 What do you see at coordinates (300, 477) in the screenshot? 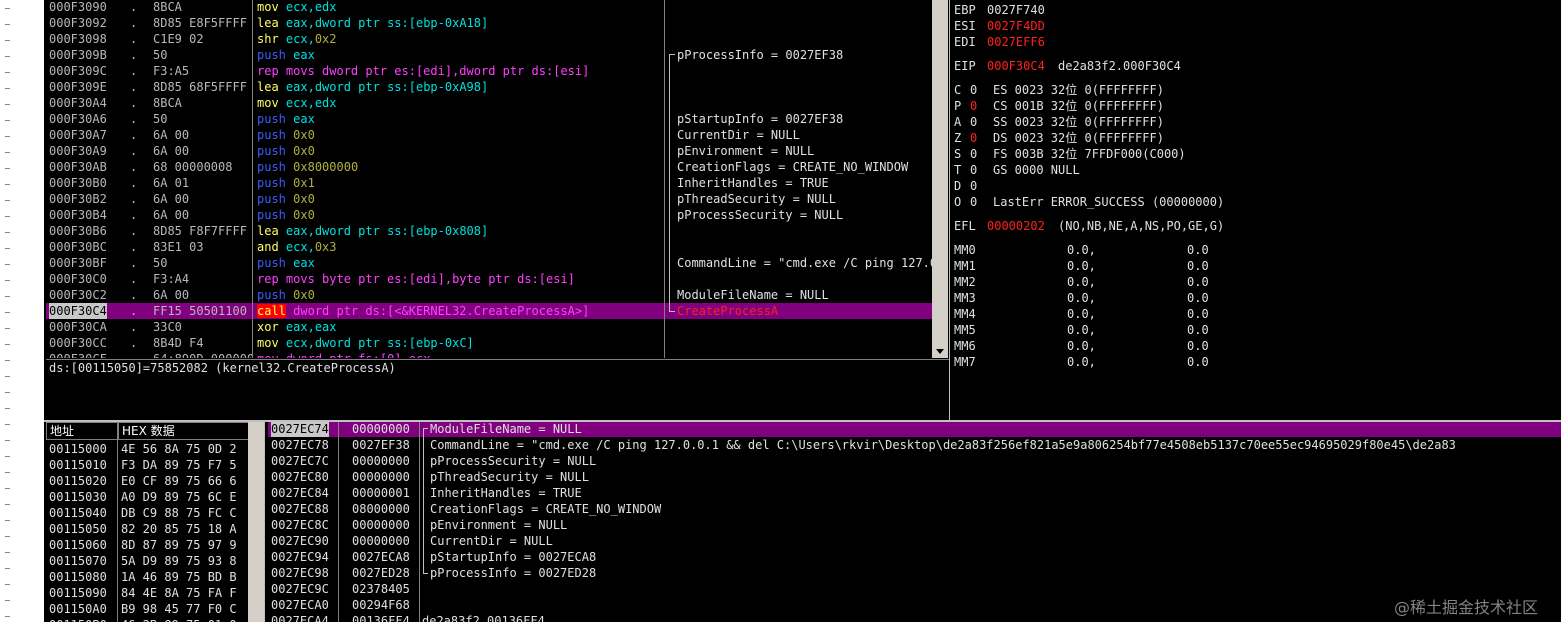
I see `stack-address: 0027EC80` at bounding box center [300, 477].